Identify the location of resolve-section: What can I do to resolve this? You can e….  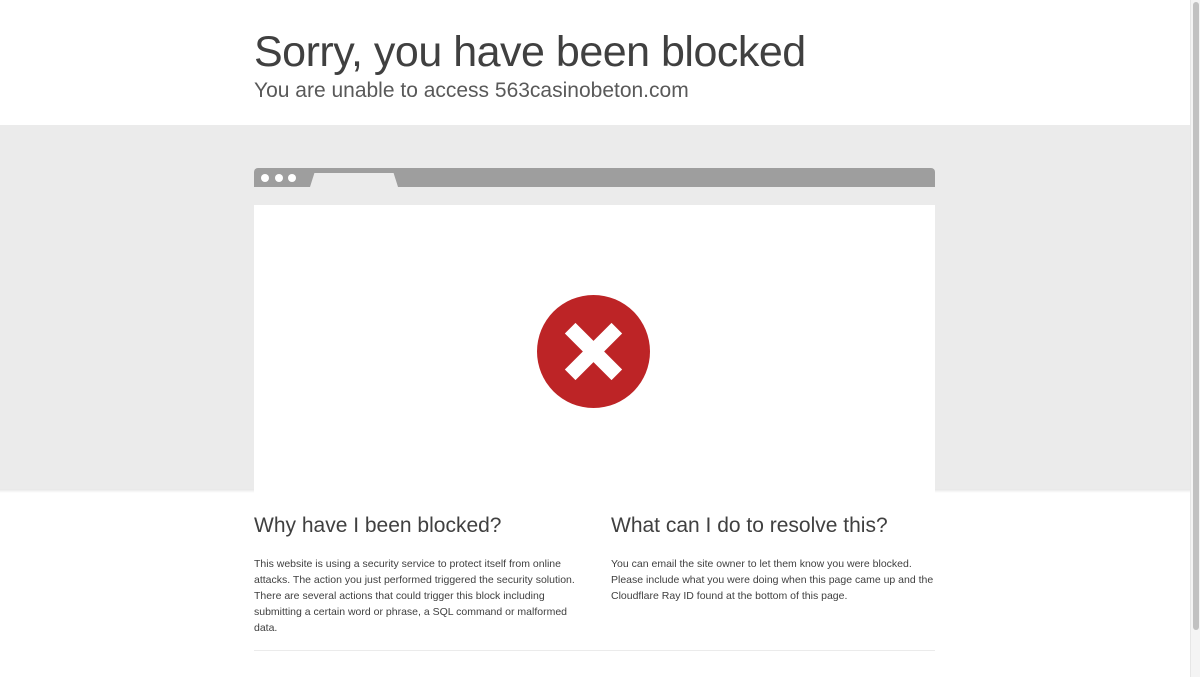
(773, 558).